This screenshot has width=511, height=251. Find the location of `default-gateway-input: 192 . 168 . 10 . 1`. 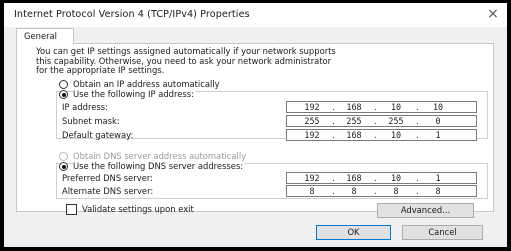

default-gateway-input: 192 . 168 . 10 . 1 is located at coordinates (381, 135).